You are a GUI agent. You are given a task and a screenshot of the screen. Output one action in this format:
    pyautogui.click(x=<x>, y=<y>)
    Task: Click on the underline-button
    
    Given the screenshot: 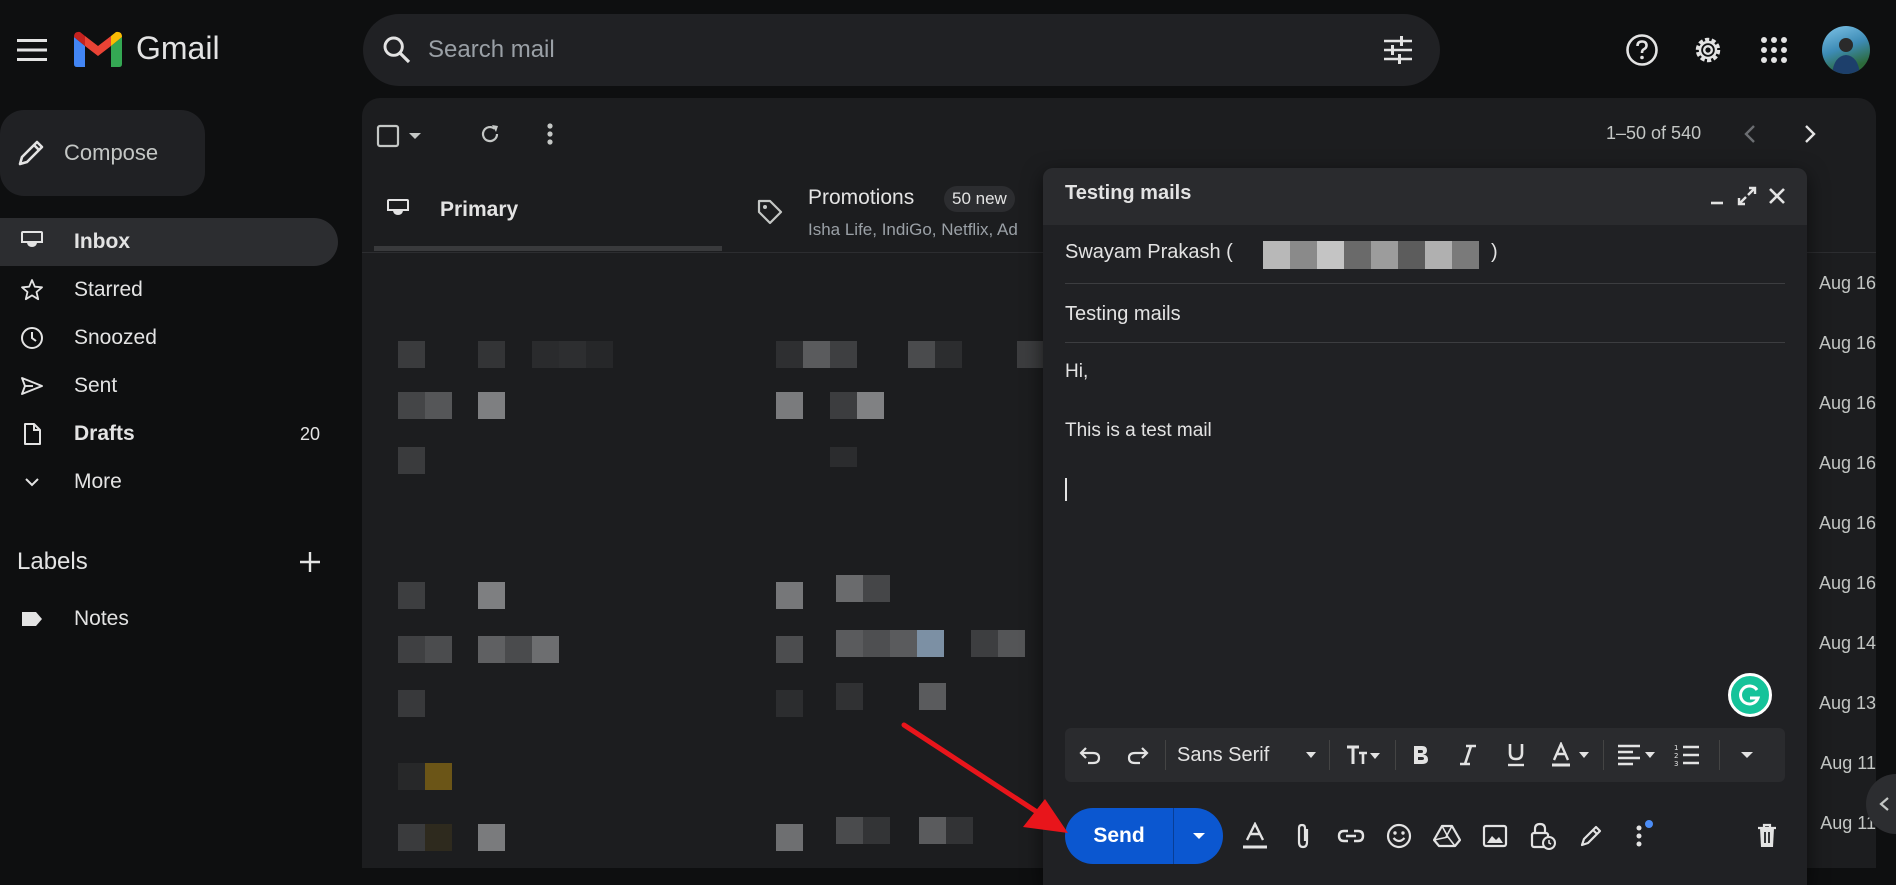 What is the action you would take?
    pyautogui.click(x=1516, y=755)
    